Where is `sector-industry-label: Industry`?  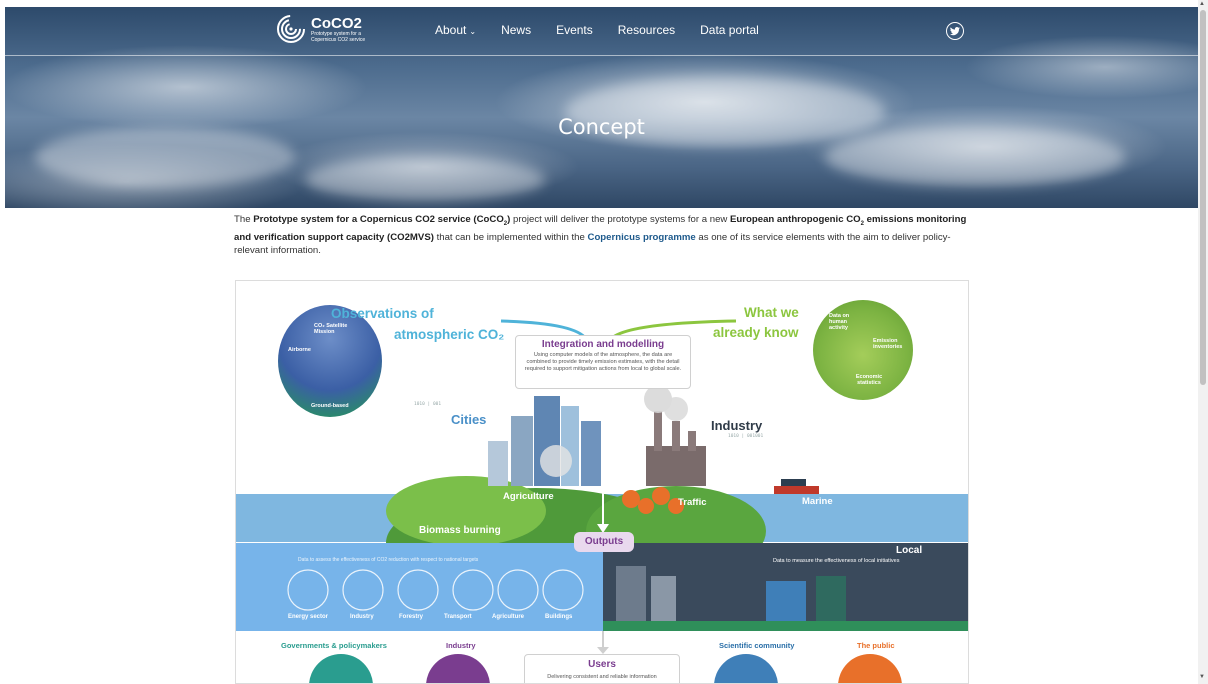 sector-industry-label: Industry is located at coordinates (362, 617).